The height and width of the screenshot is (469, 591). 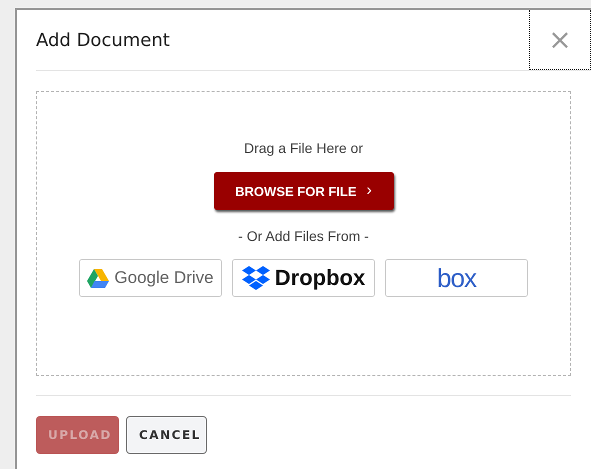 I want to click on drop-prompt: Drag a File Here or, so click(x=304, y=148).